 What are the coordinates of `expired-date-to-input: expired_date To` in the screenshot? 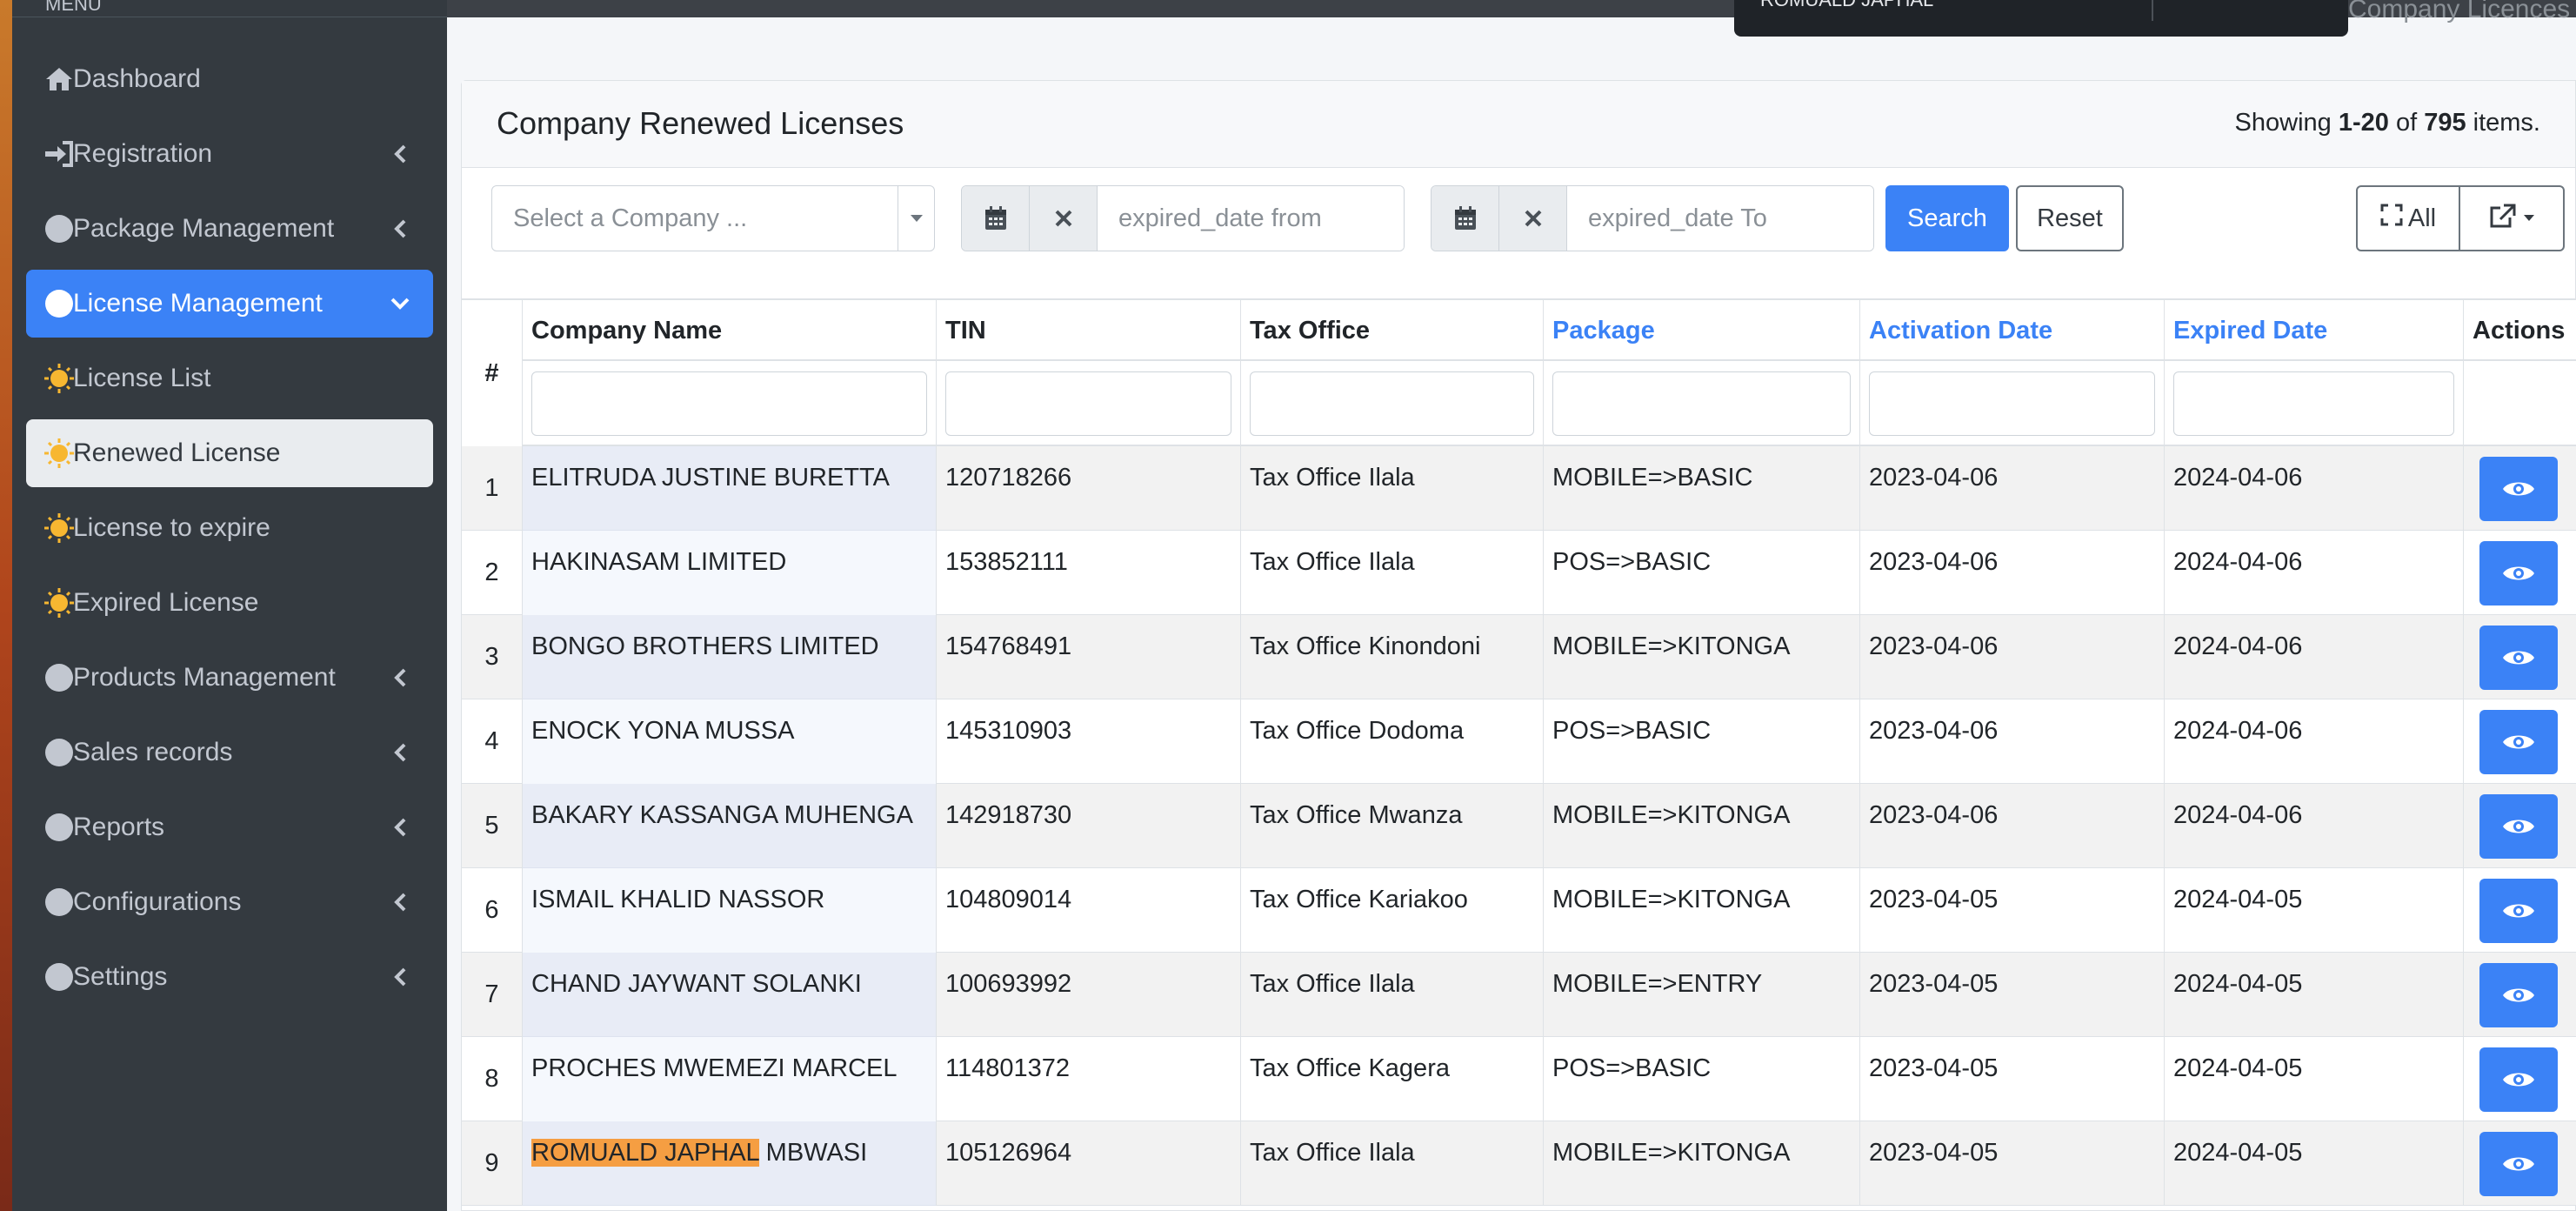 It's located at (1720, 218).